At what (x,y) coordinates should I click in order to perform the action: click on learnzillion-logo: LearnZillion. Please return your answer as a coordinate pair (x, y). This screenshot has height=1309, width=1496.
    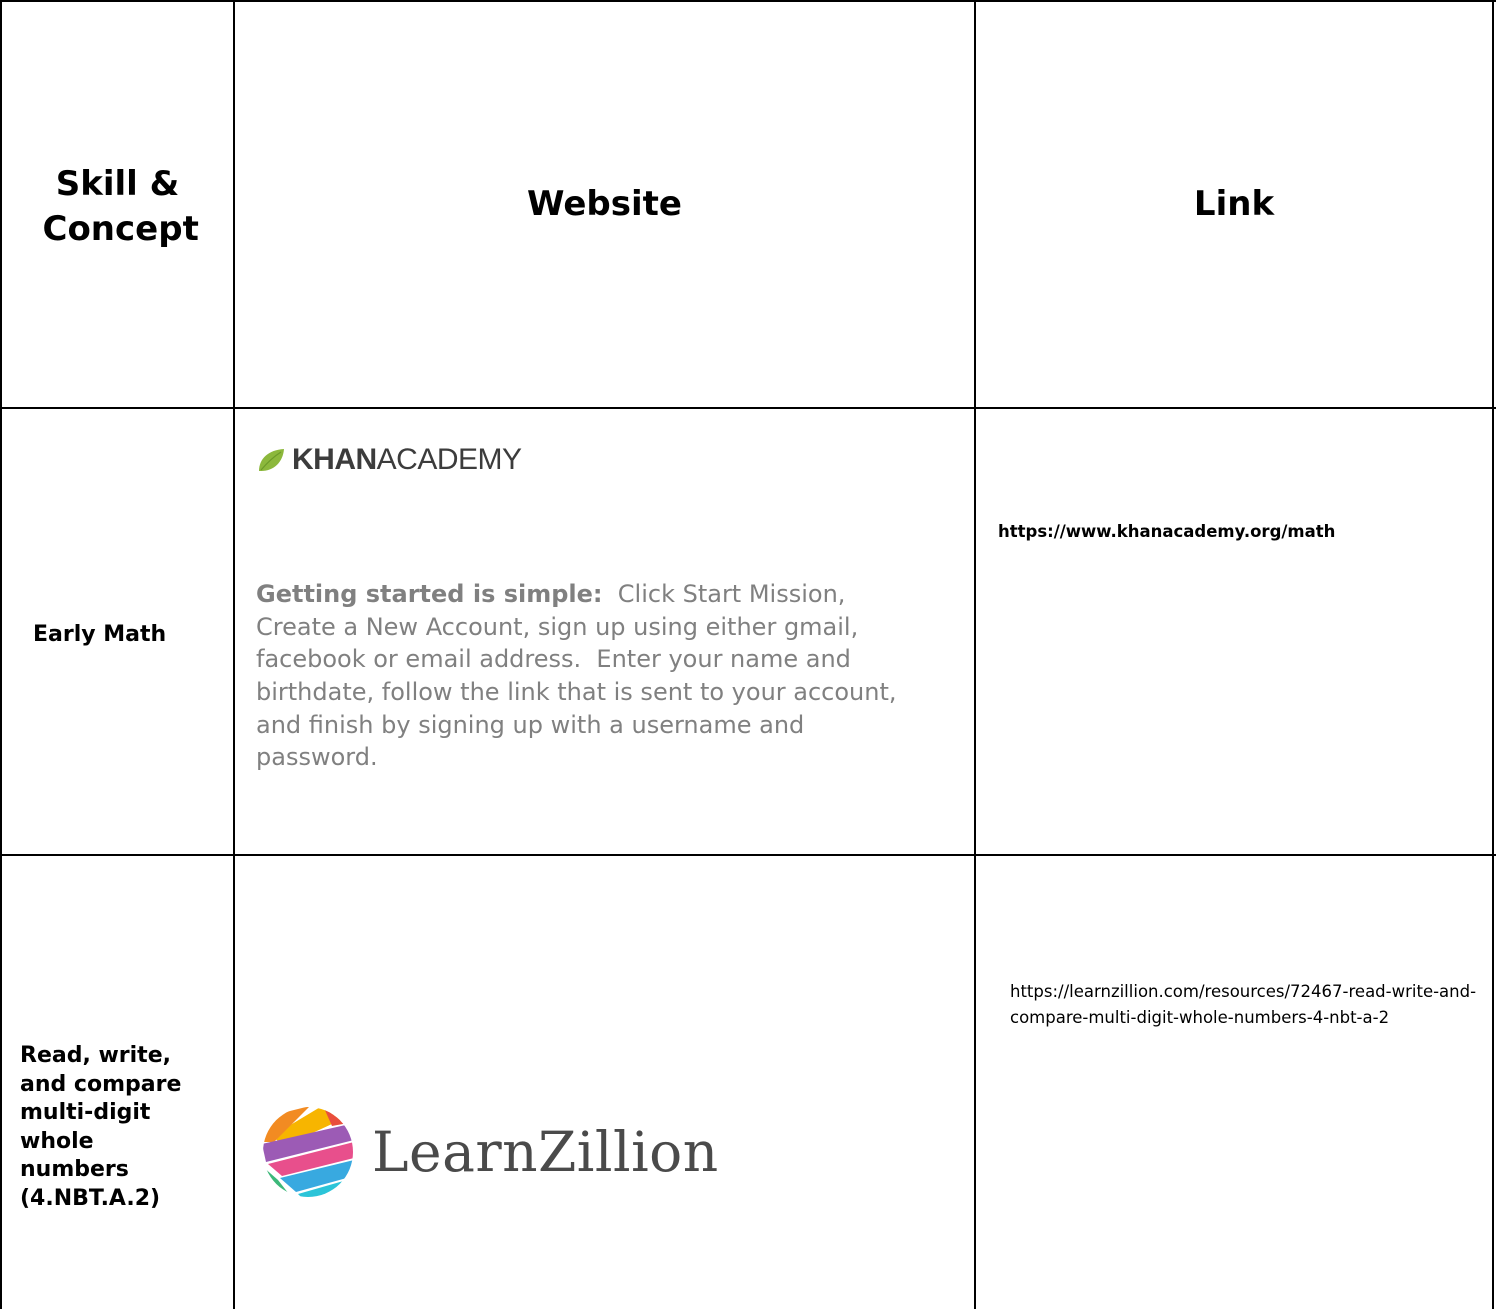
    Looking at the image, I should click on (618, 1152).